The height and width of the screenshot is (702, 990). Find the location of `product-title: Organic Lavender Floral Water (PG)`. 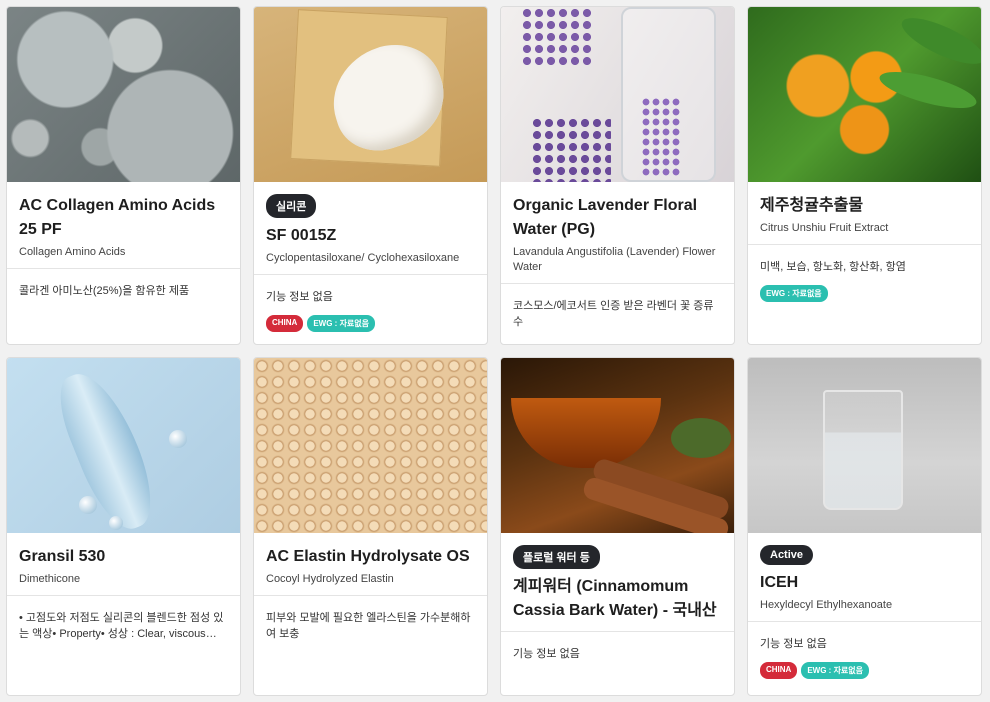

product-title: Organic Lavender Floral Water (PG) is located at coordinates (617, 218).